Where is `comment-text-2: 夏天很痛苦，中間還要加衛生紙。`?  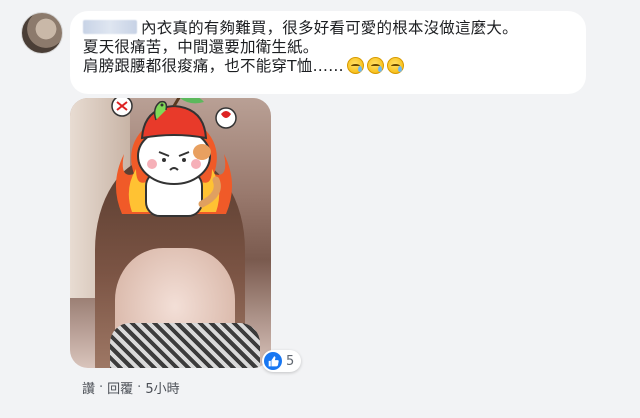 comment-text-2: 夏天很痛苦，中間還要加衛生紙。 is located at coordinates (201, 47).